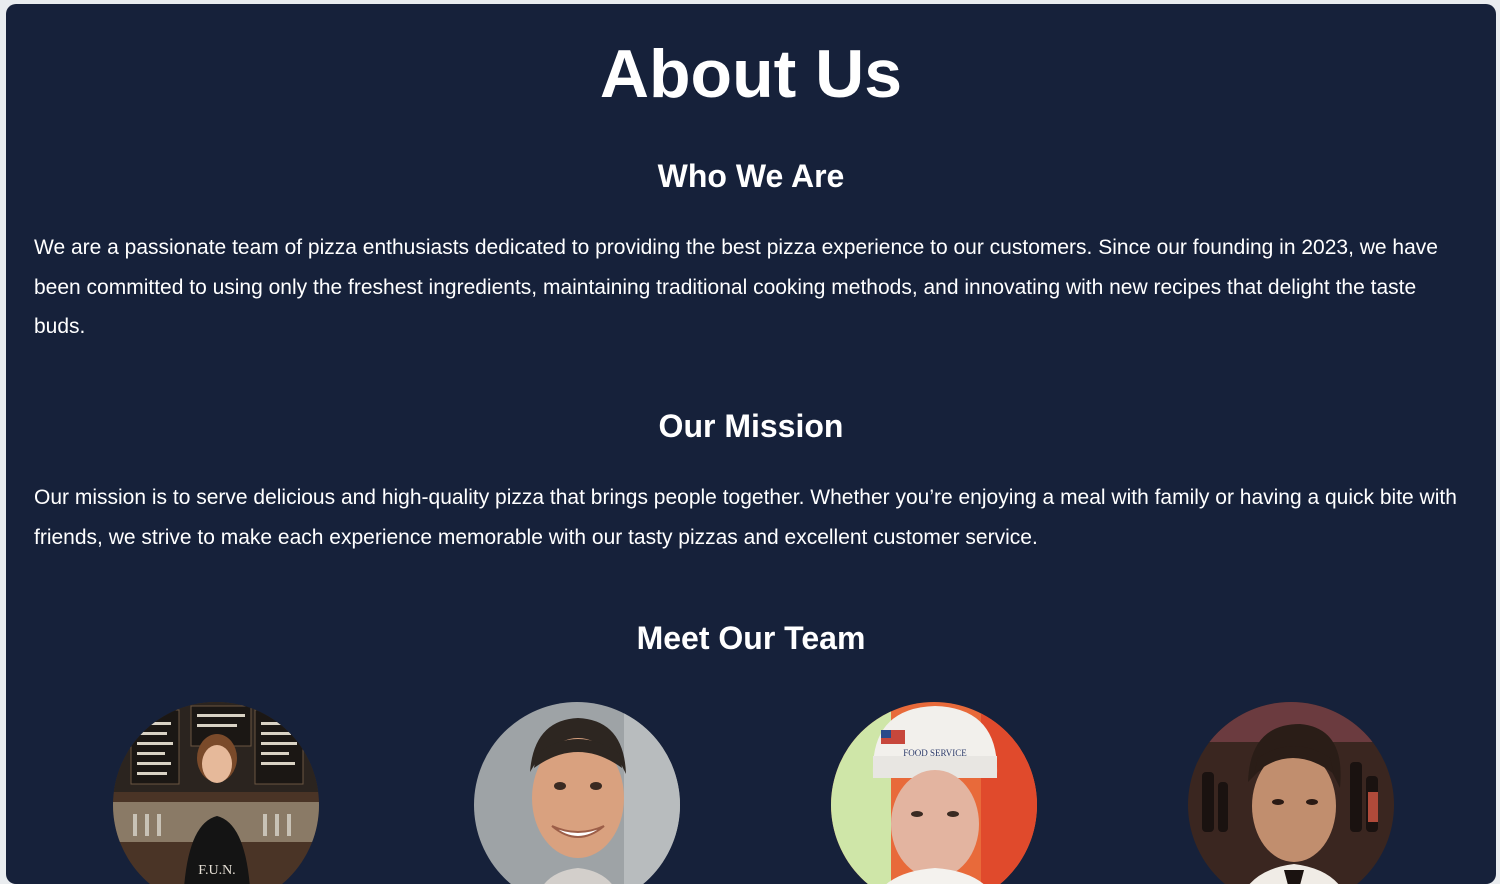 The image size is (1500, 884). Describe the element at coordinates (216, 870) in the screenshot. I see `svg-text: F.U.N.` at that location.